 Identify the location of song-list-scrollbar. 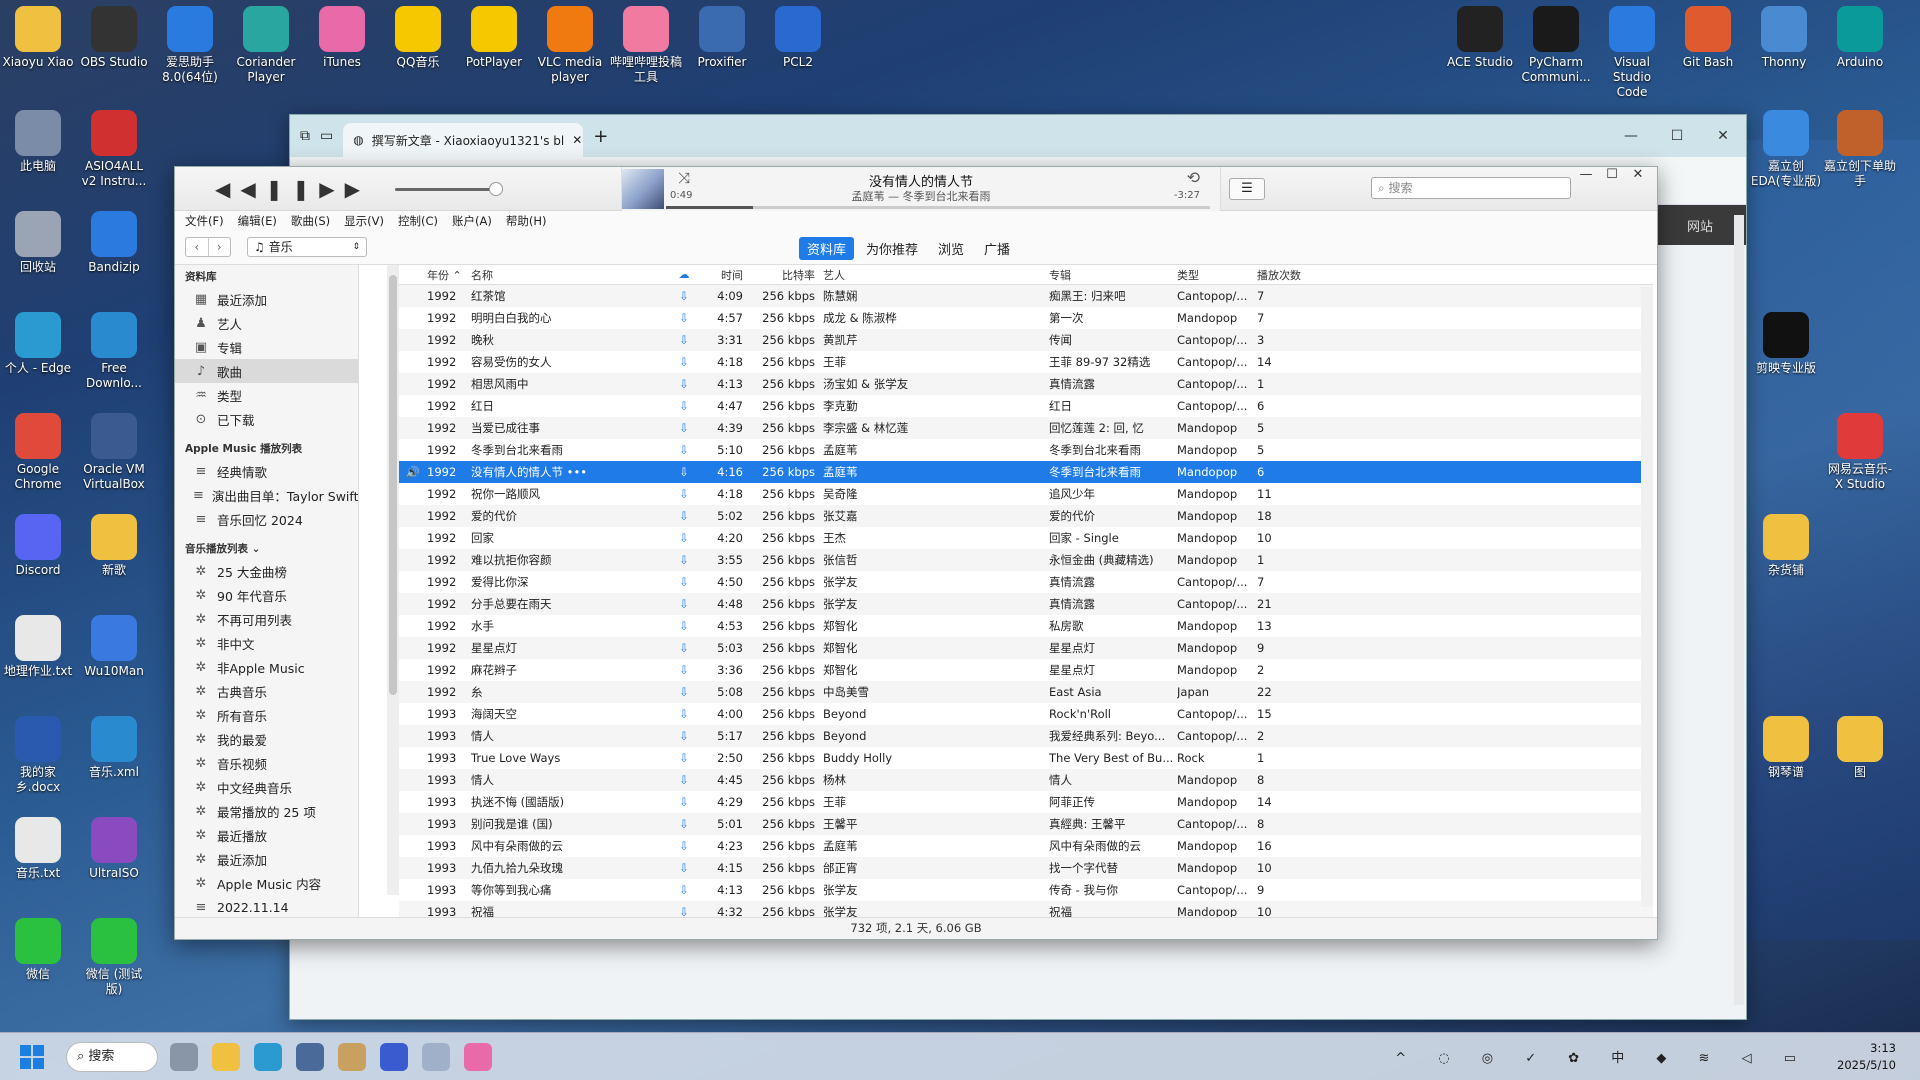
(1647, 597).